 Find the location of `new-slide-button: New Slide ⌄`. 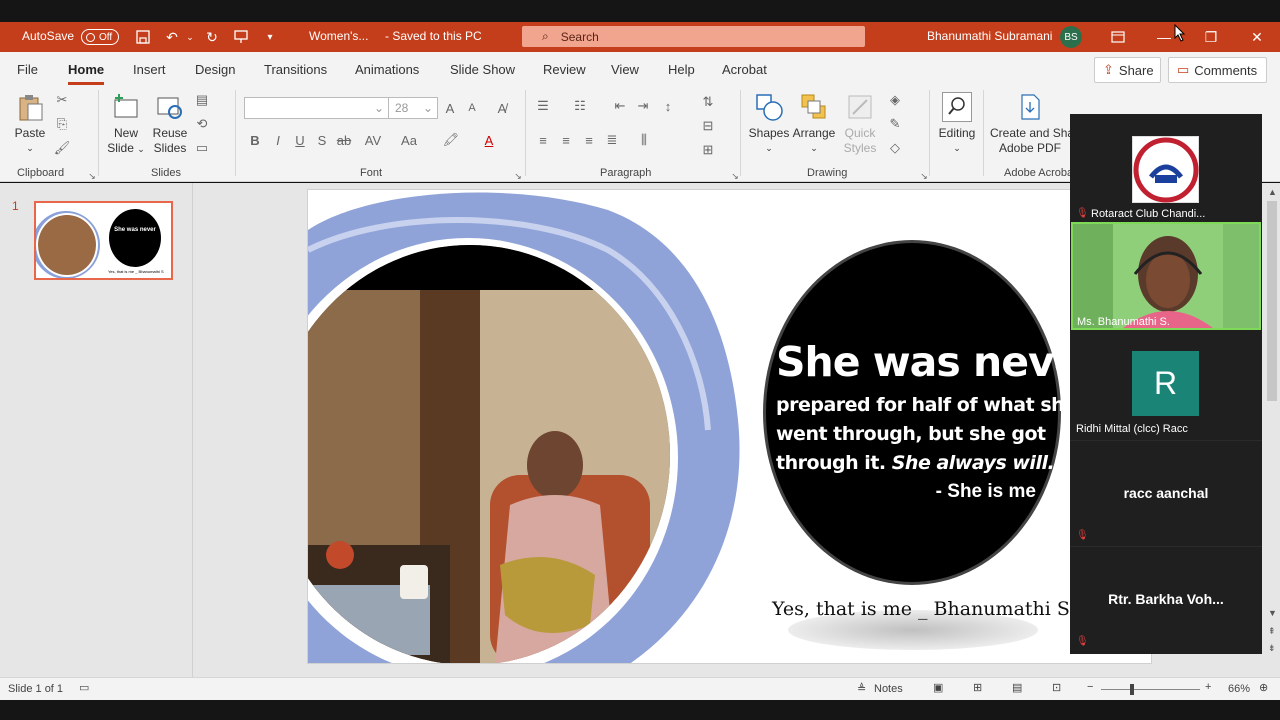

new-slide-button: New Slide ⌄ is located at coordinates (126, 124).